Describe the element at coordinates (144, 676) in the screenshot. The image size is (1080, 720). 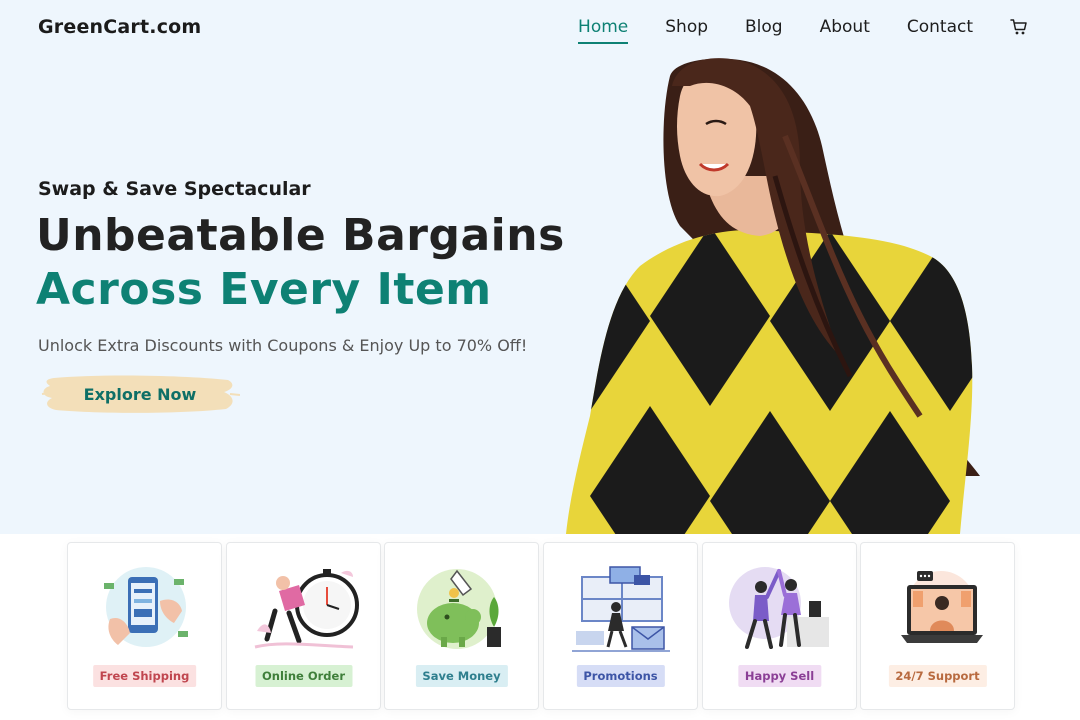
I see `feature-label-free-shipping: Free Shipping` at that location.